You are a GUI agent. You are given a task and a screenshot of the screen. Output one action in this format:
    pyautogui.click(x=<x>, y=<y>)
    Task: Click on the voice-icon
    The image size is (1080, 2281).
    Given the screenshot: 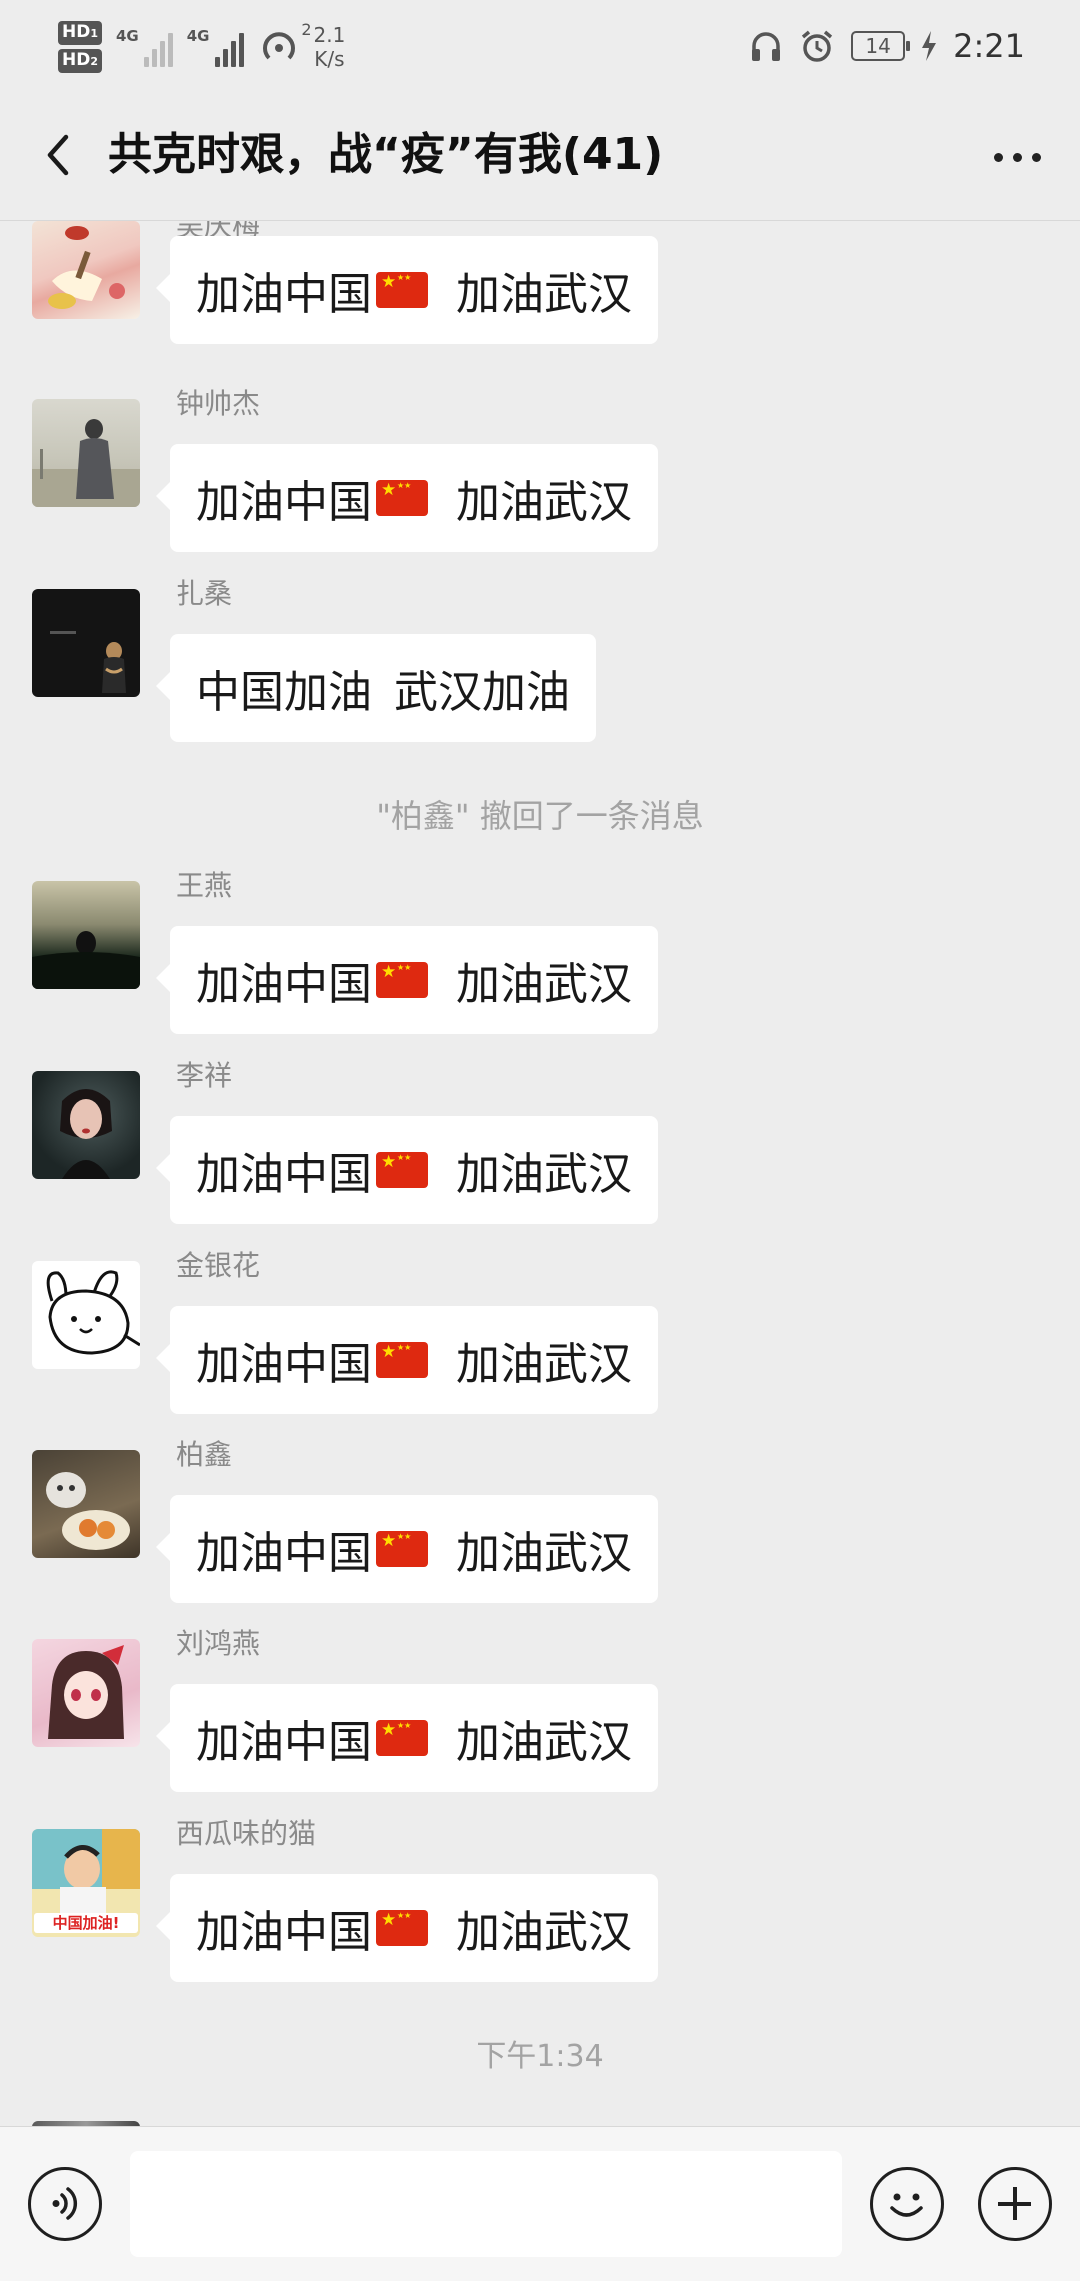 What is the action you would take?
    pyautogui.click(x=65, y=2203)
    